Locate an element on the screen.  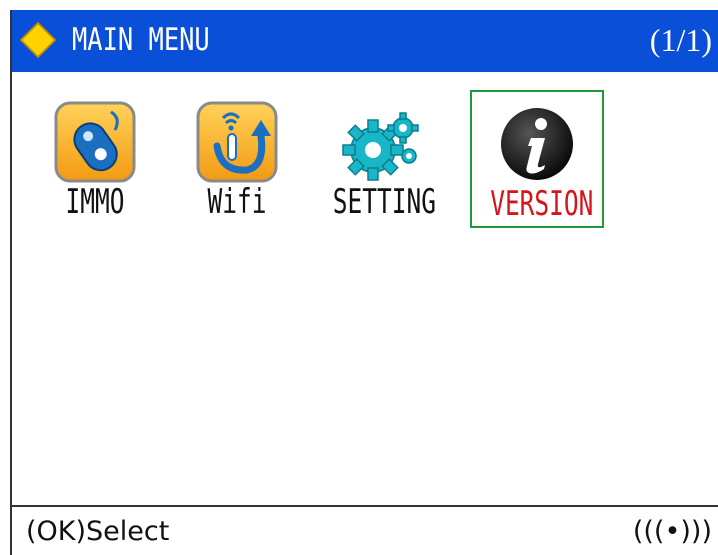
gears-icon is located at coordinates (380, 146).